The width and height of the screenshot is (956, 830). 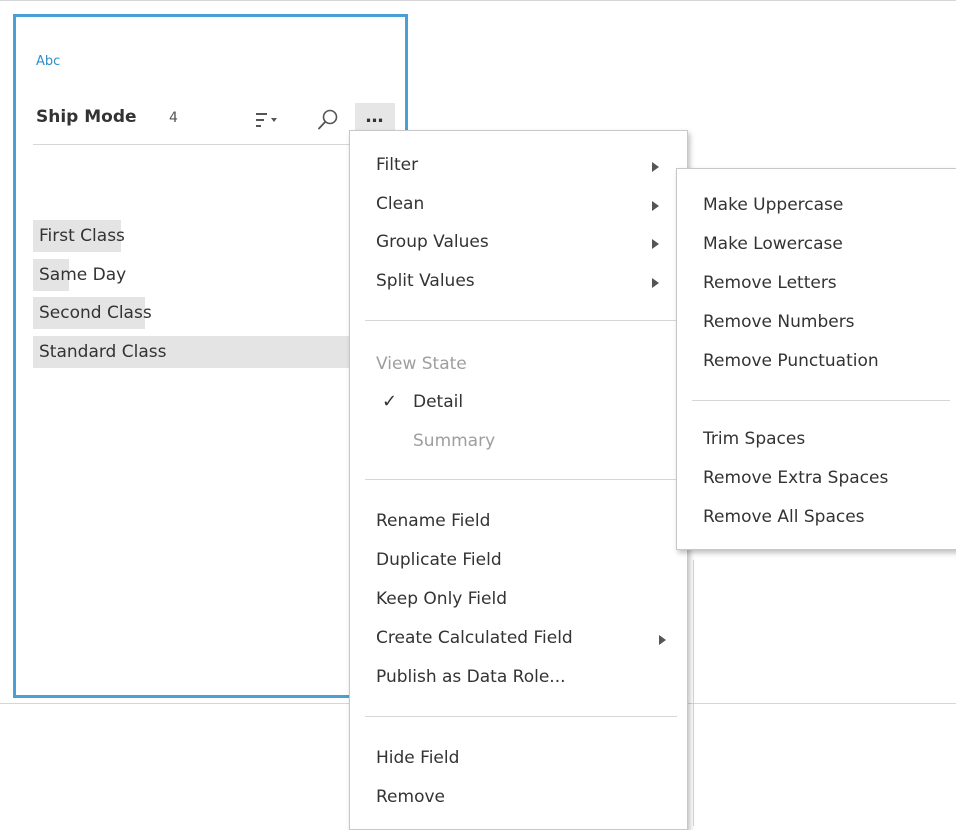 I want to click on value-label: First Class, so click(x=82, y=236).